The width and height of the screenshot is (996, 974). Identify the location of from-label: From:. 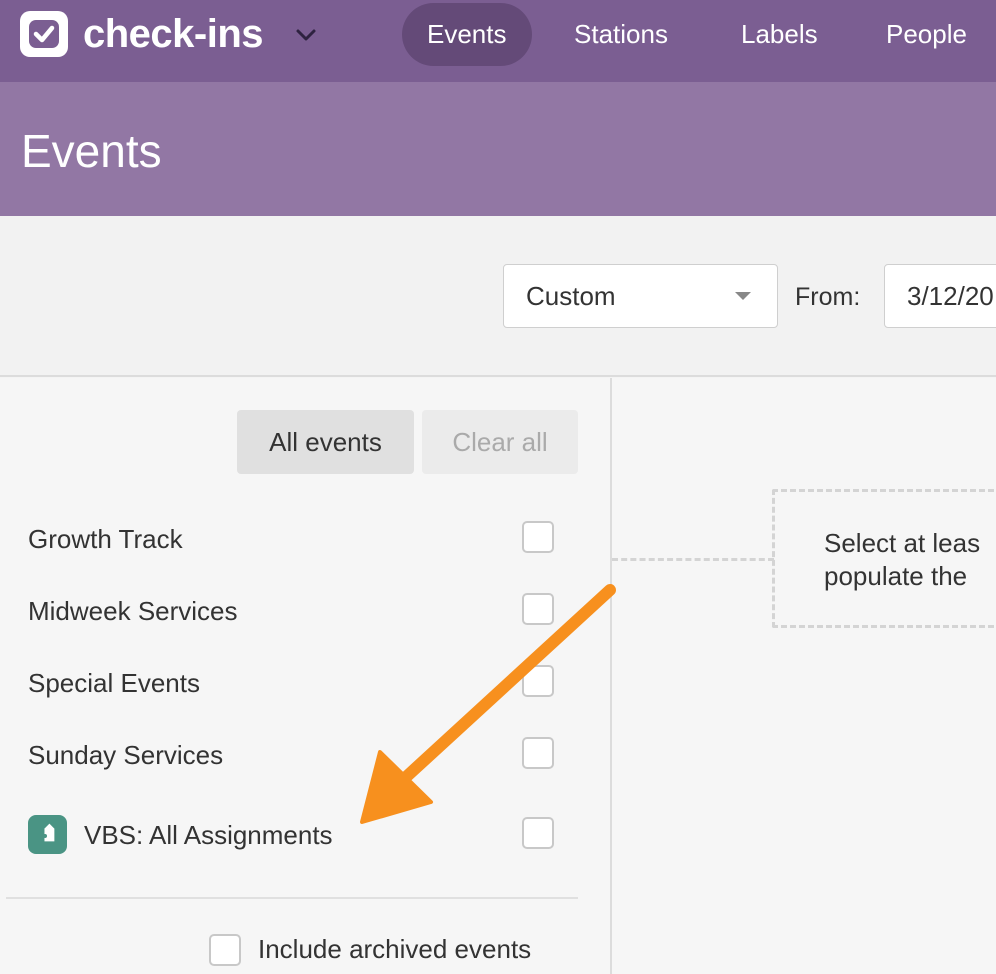
(828, 297).